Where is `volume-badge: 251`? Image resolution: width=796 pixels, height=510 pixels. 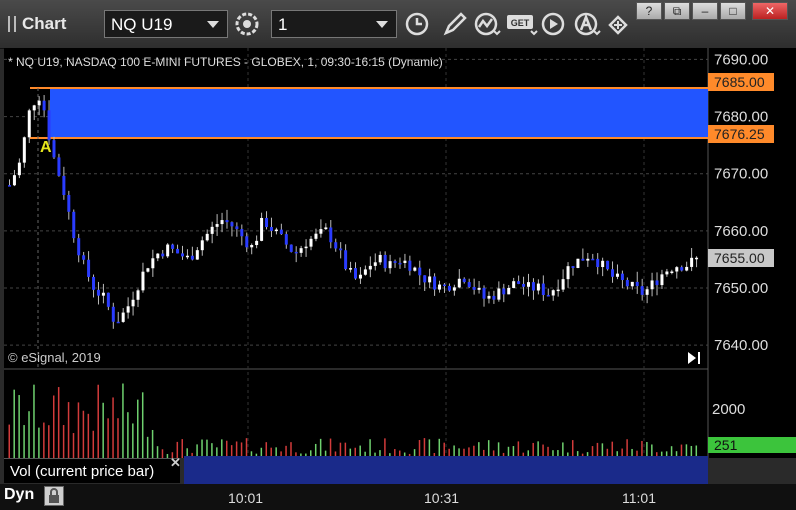
volume-badge: 251 is located at coordinates (752, 445).